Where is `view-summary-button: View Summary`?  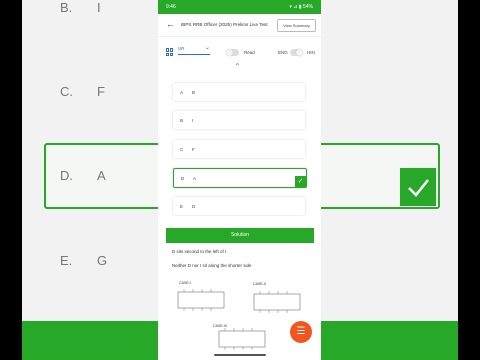 view-summary-button: View Summary is located at coordinates (296, 25).